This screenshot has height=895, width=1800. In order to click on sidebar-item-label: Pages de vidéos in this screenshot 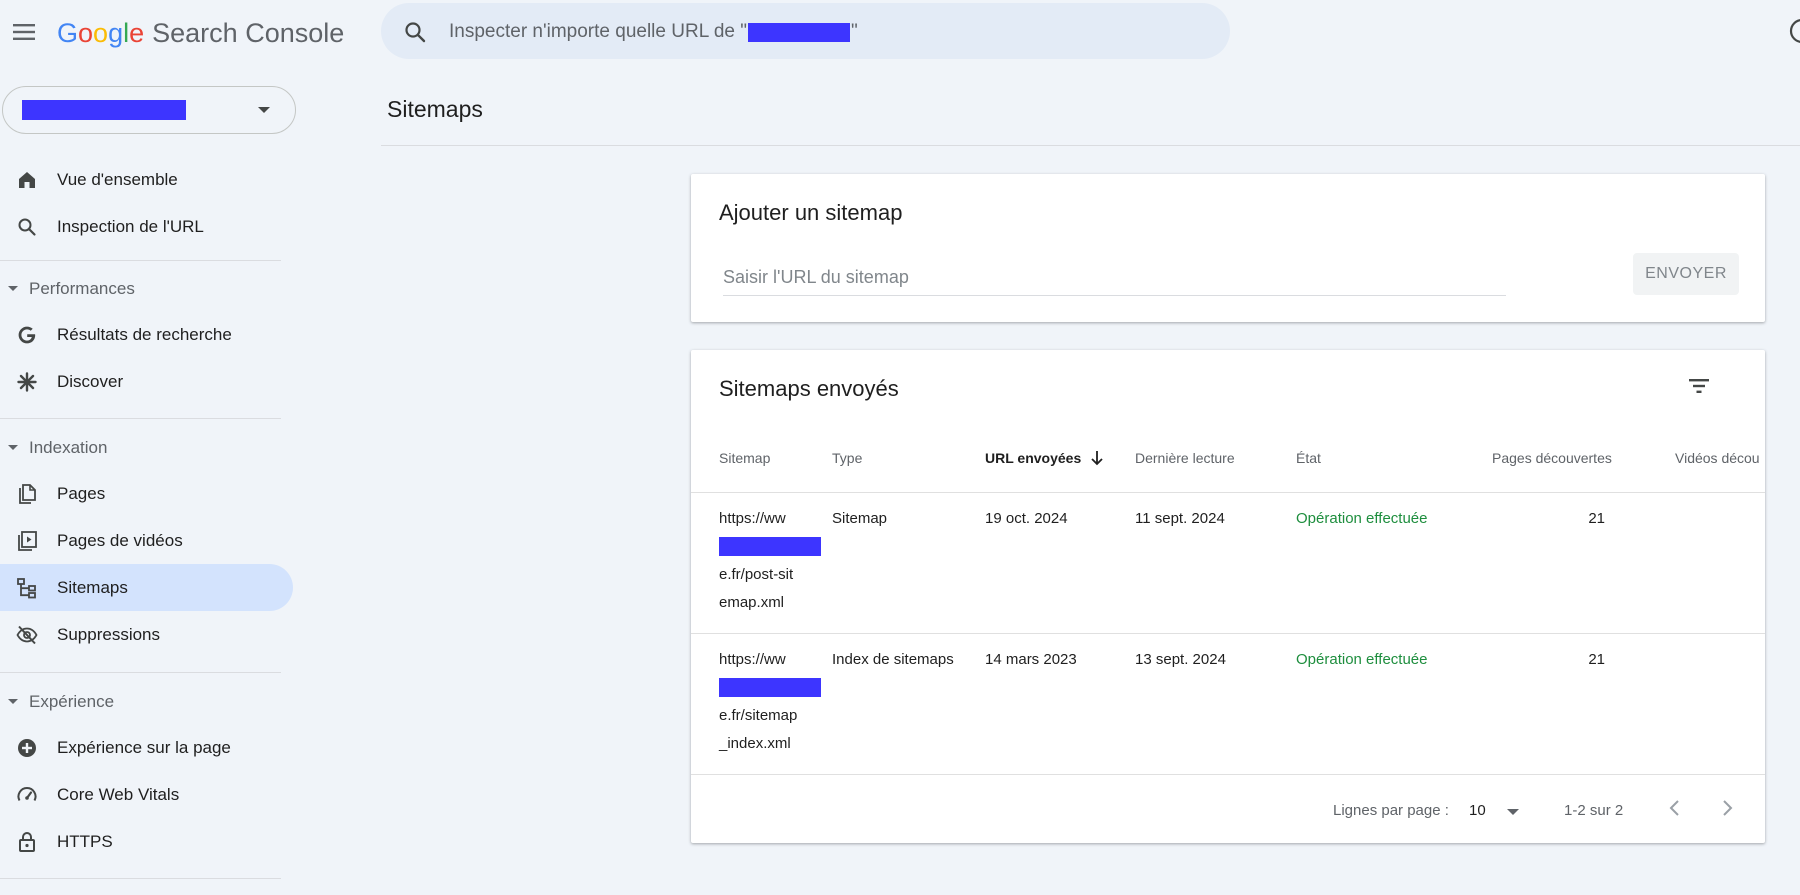, I will do `click(120, 540)`.